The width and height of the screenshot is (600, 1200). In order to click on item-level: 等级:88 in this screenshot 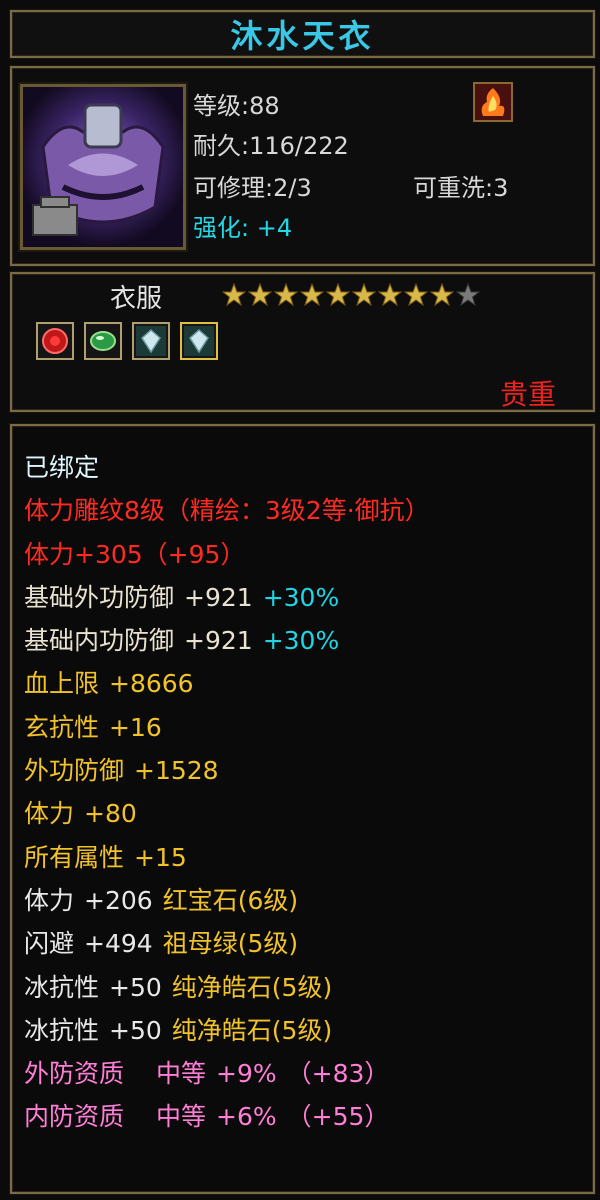, I will do `click(236, 106)`.